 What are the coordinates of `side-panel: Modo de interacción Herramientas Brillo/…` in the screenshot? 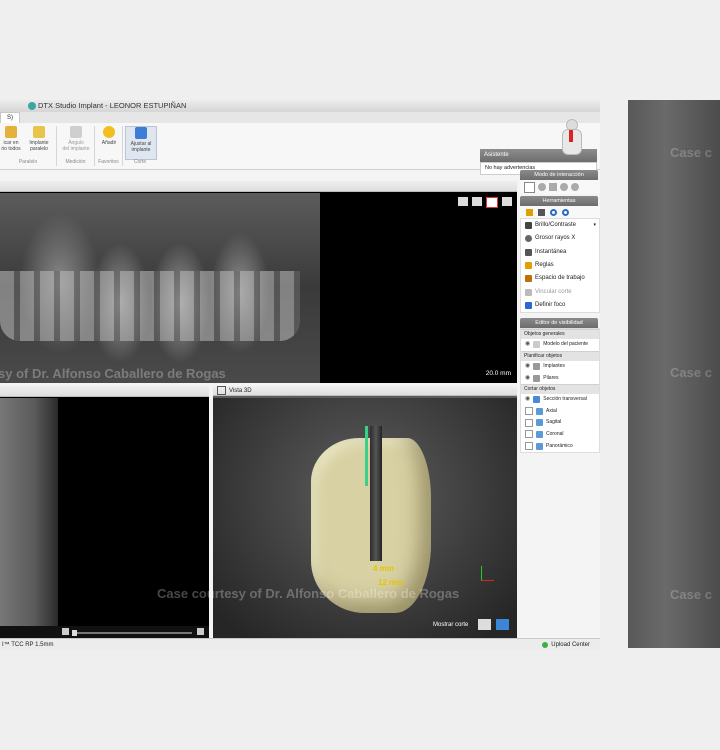 It's located at (560, 311).